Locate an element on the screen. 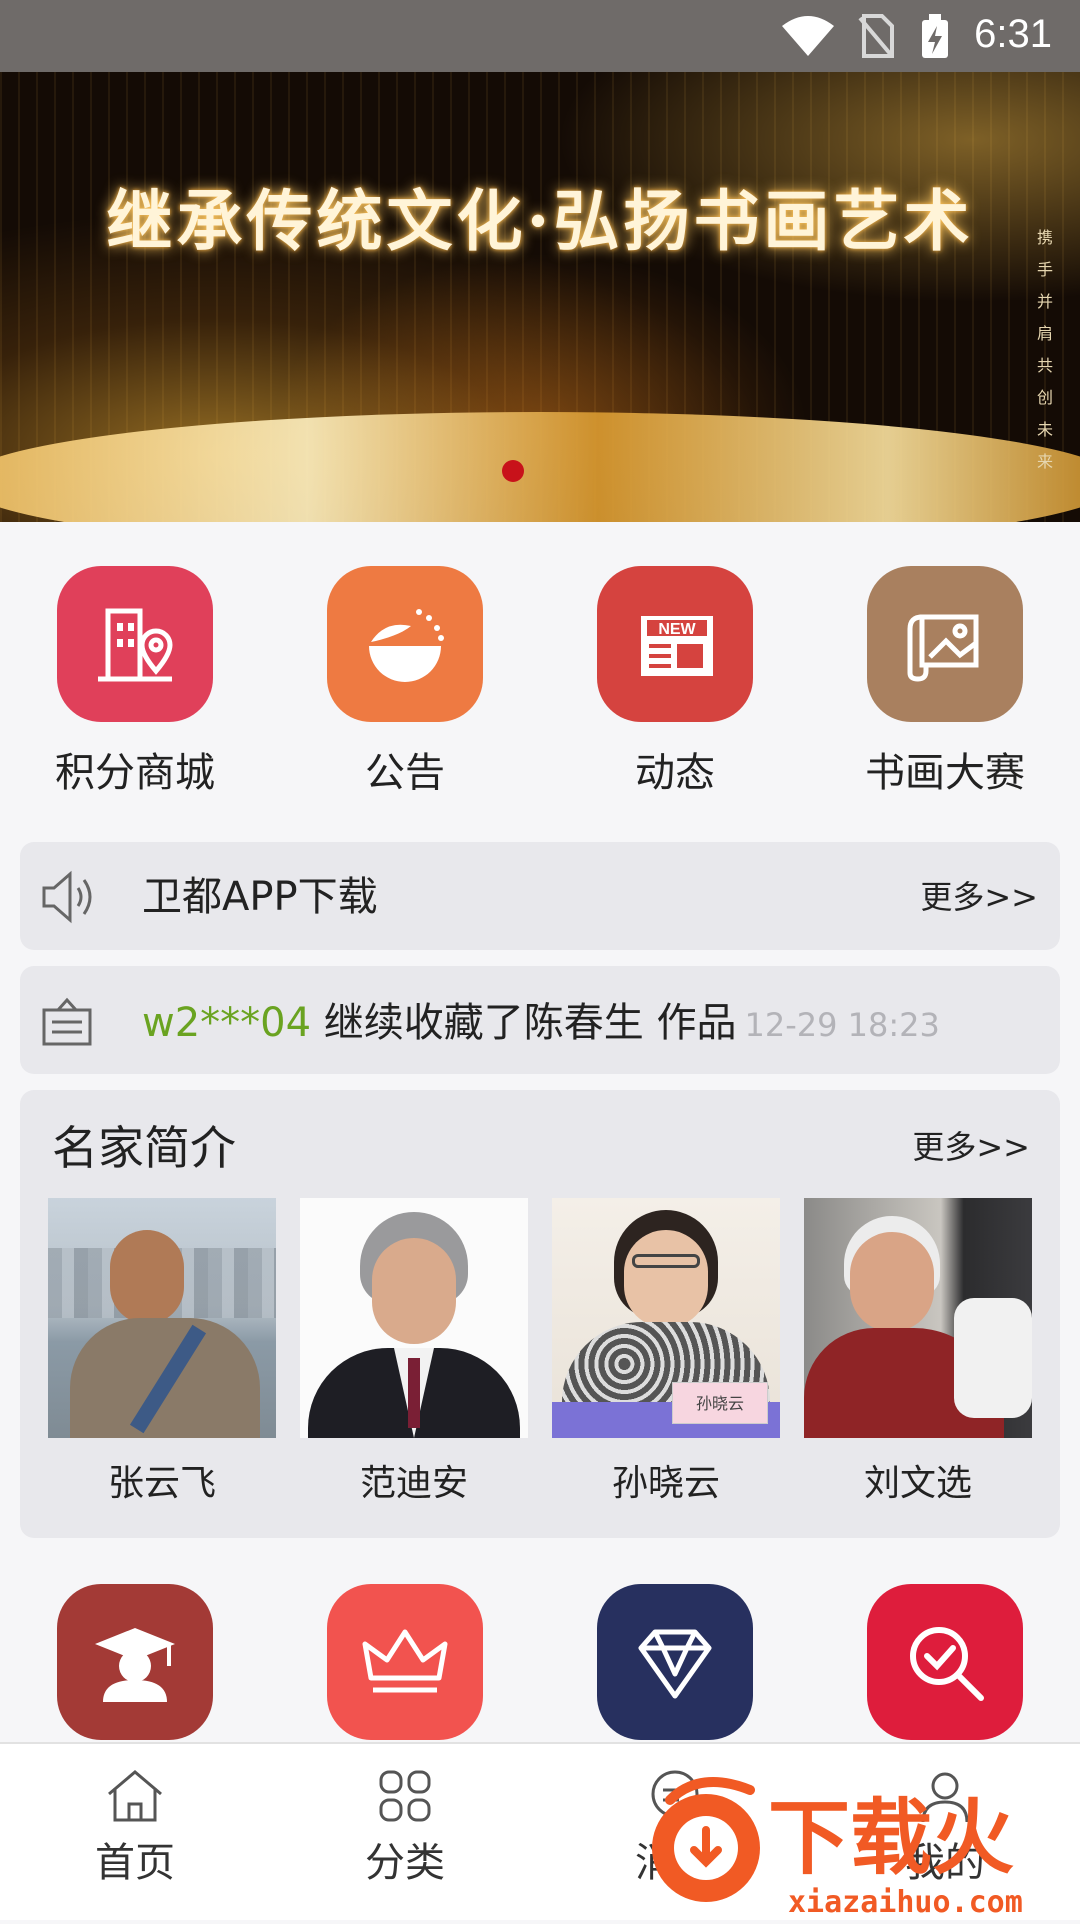 This screenshot has width=1080, height=1924. menu-item-graduate is located at coordinates (135, 1662).